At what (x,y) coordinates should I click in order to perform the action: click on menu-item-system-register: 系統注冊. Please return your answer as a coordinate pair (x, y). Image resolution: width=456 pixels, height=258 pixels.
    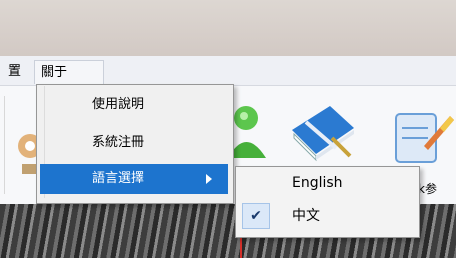
    Looking at the image, I should click on (134, 143).